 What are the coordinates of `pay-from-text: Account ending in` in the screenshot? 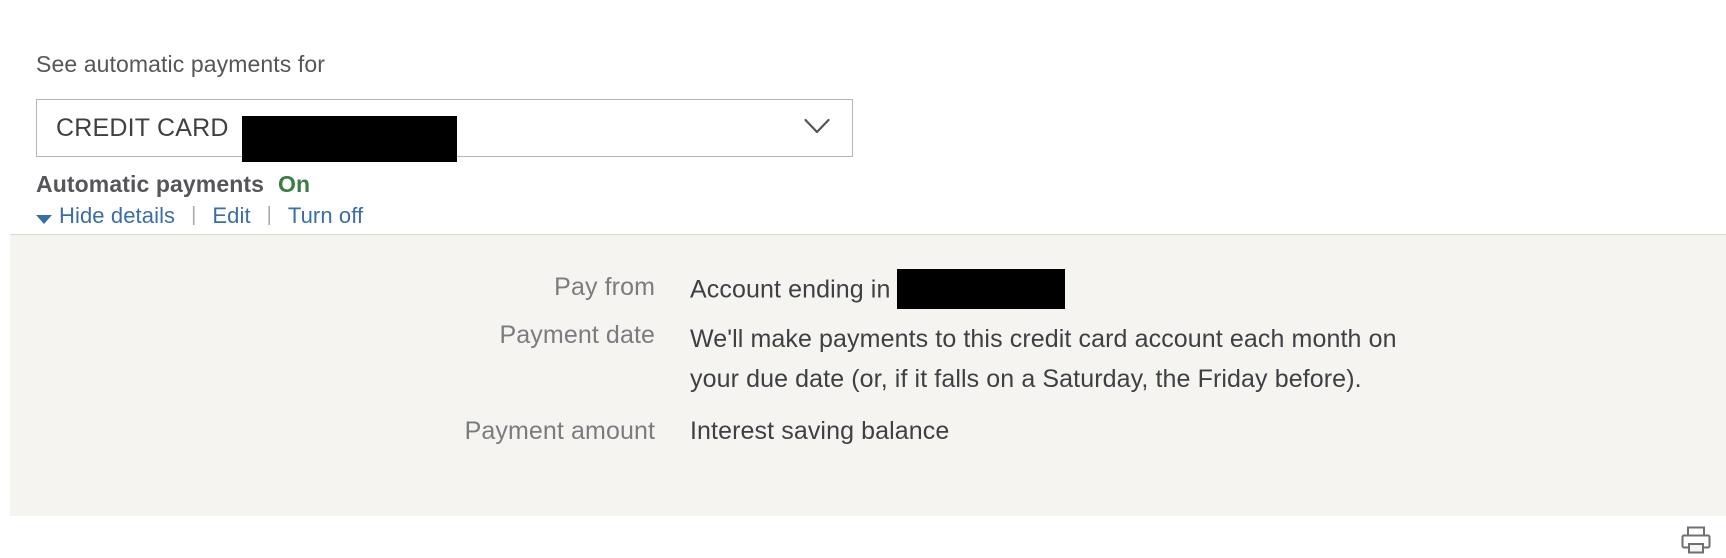 It's located at (790, 289).